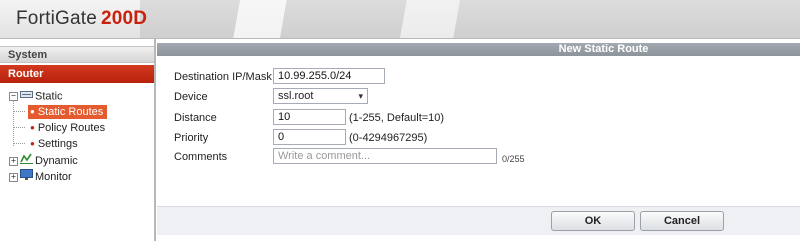  Describe the element at coordinates (13, 96) in the screenshot. I see `collapse-icon: −` at that location.